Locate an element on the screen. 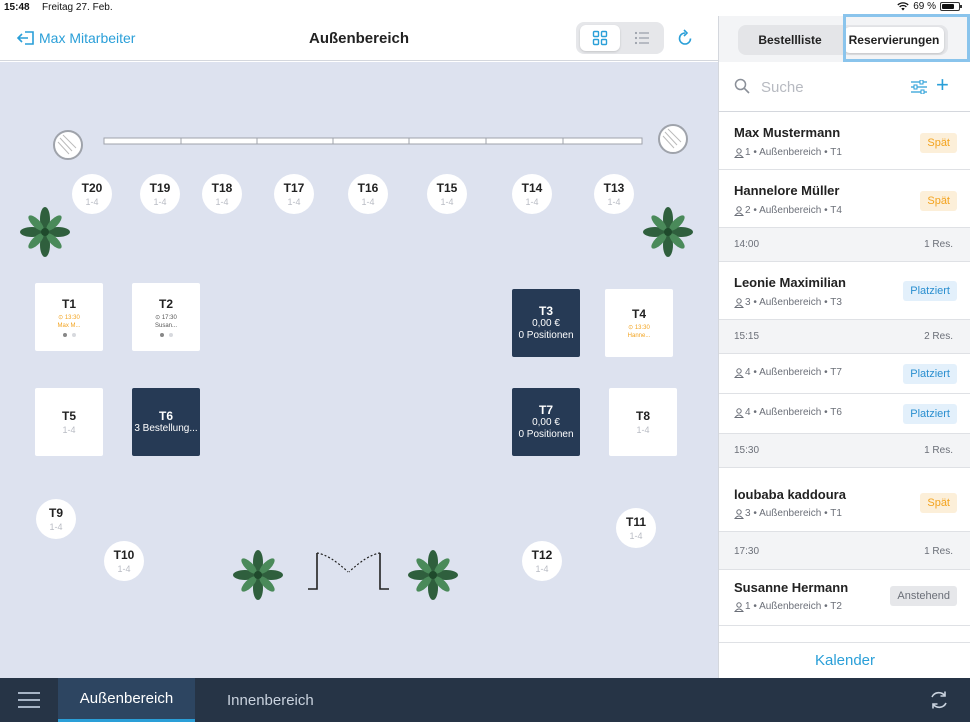 The width and height of the screenshot is (970, 722). reservation-name: loubaba kaddoura is located at coordinates (790, 494).